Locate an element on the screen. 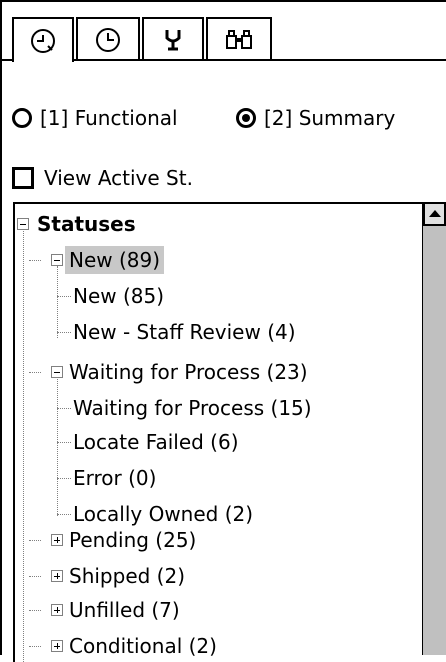  tree-node-unfilled: Unfilled (7) is located at coordinates (124, 610).